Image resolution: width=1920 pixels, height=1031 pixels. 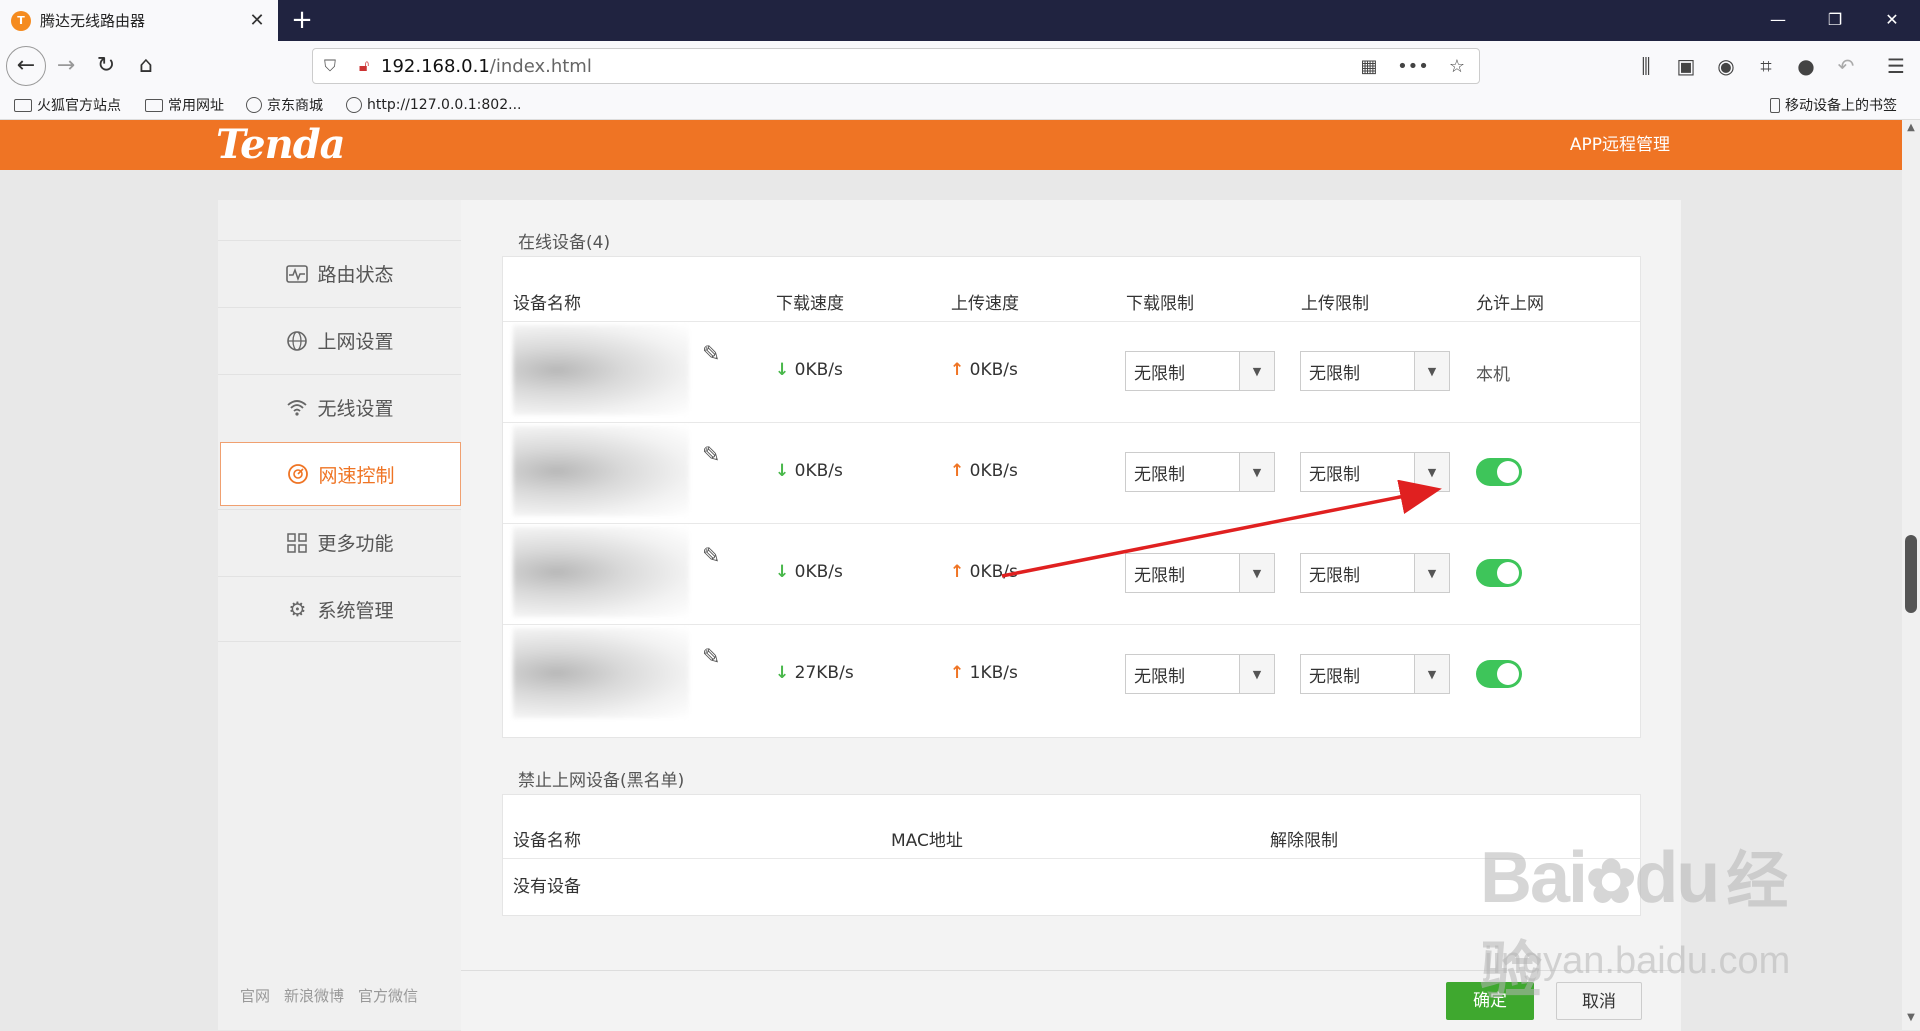 I want to click on sidebar-item-system-management: ⚙ 系统管理, so click(x=339, y=609).